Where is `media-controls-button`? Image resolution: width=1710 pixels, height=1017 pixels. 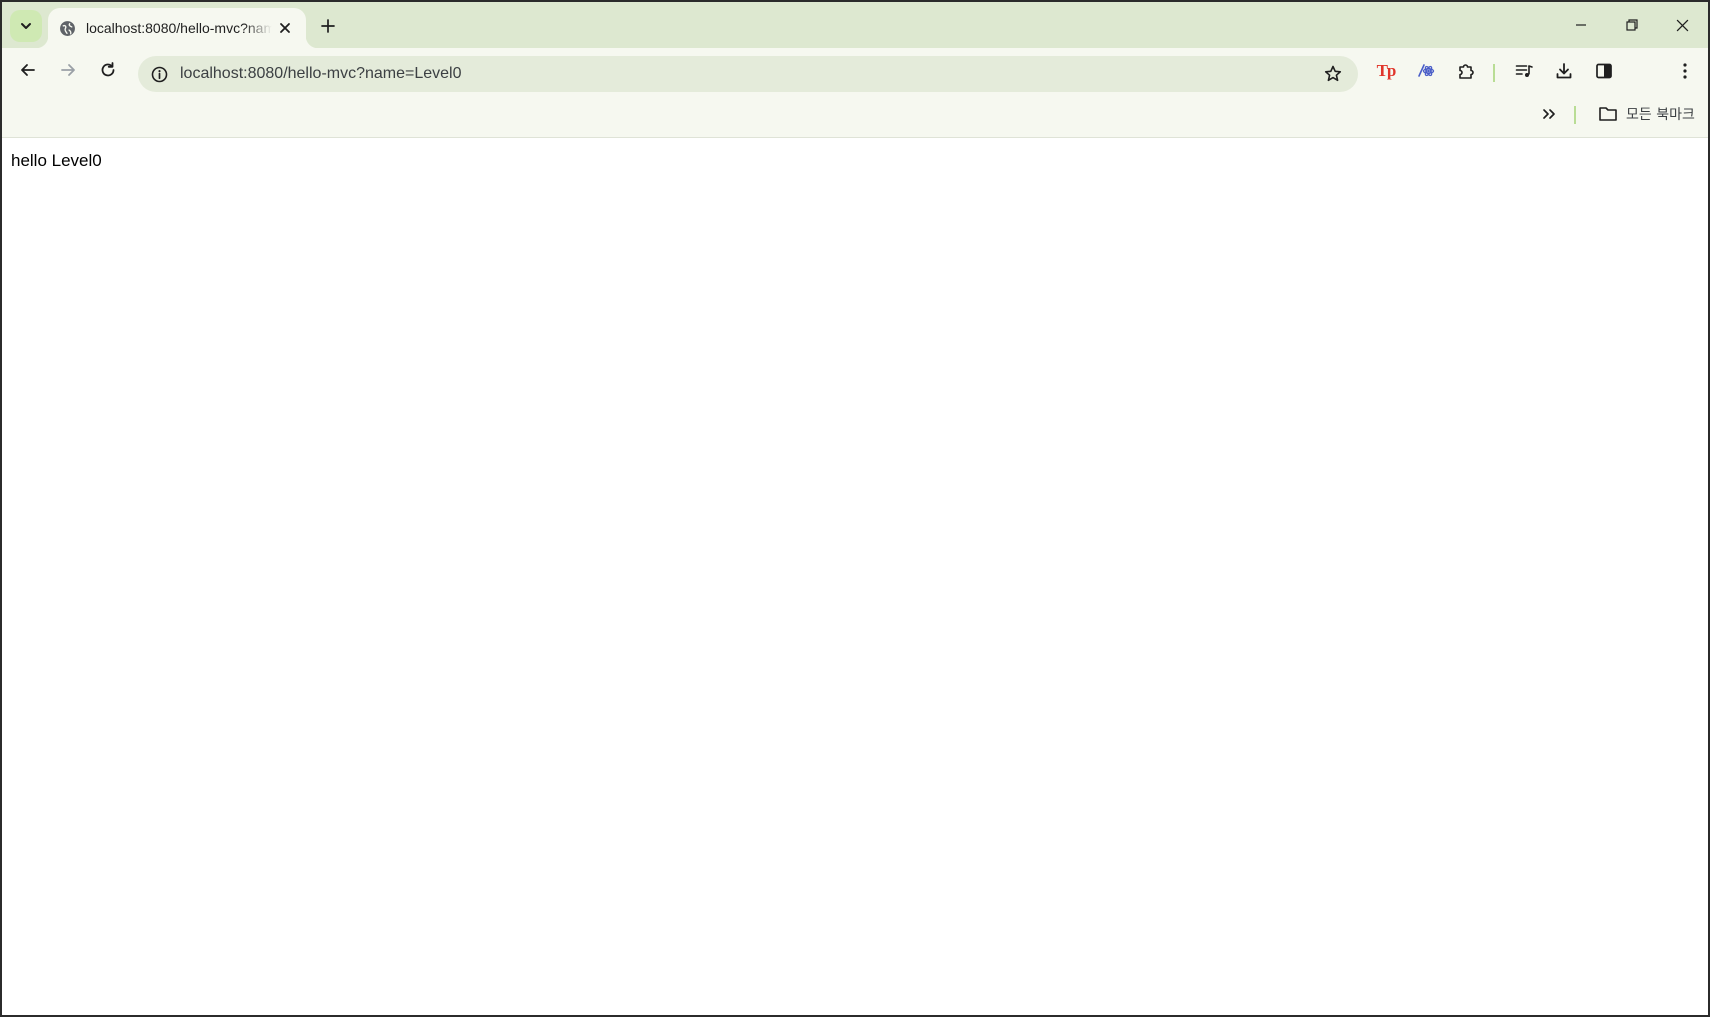
media-controls-button is located at coordinates (1524, 71).